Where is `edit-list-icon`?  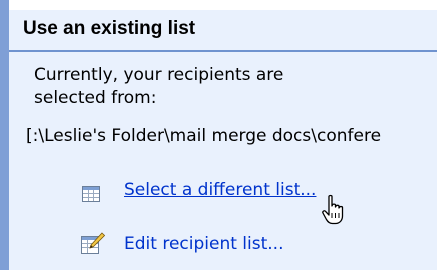 edit-list-icon is located at coordinates (93, 245).